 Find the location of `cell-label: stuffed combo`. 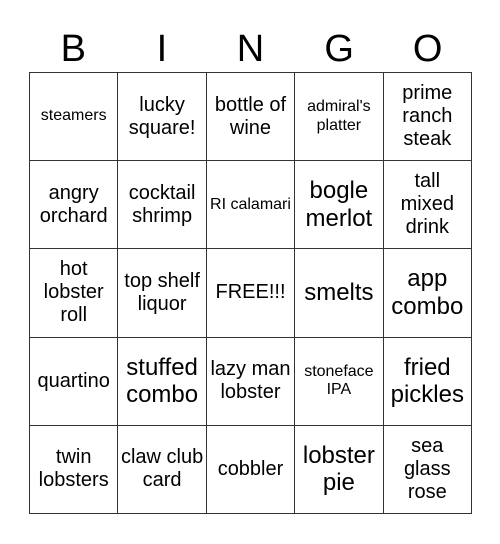

cell-label: stuffed combo is located at coordinates (162, 381).